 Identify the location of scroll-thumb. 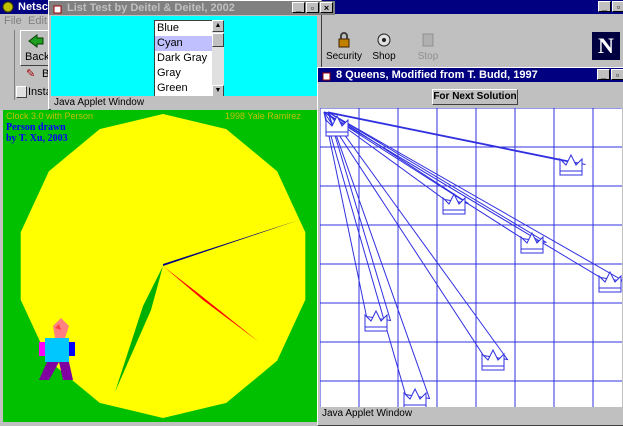
(218, 40).